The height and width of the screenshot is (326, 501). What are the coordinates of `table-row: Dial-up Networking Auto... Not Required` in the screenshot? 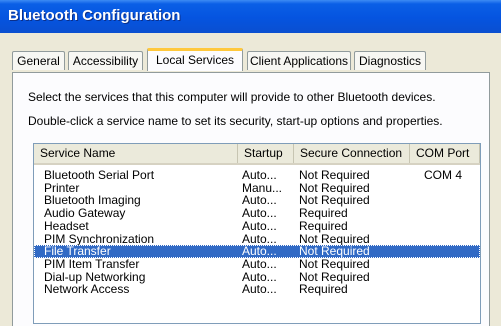 It's located at (257, 277).